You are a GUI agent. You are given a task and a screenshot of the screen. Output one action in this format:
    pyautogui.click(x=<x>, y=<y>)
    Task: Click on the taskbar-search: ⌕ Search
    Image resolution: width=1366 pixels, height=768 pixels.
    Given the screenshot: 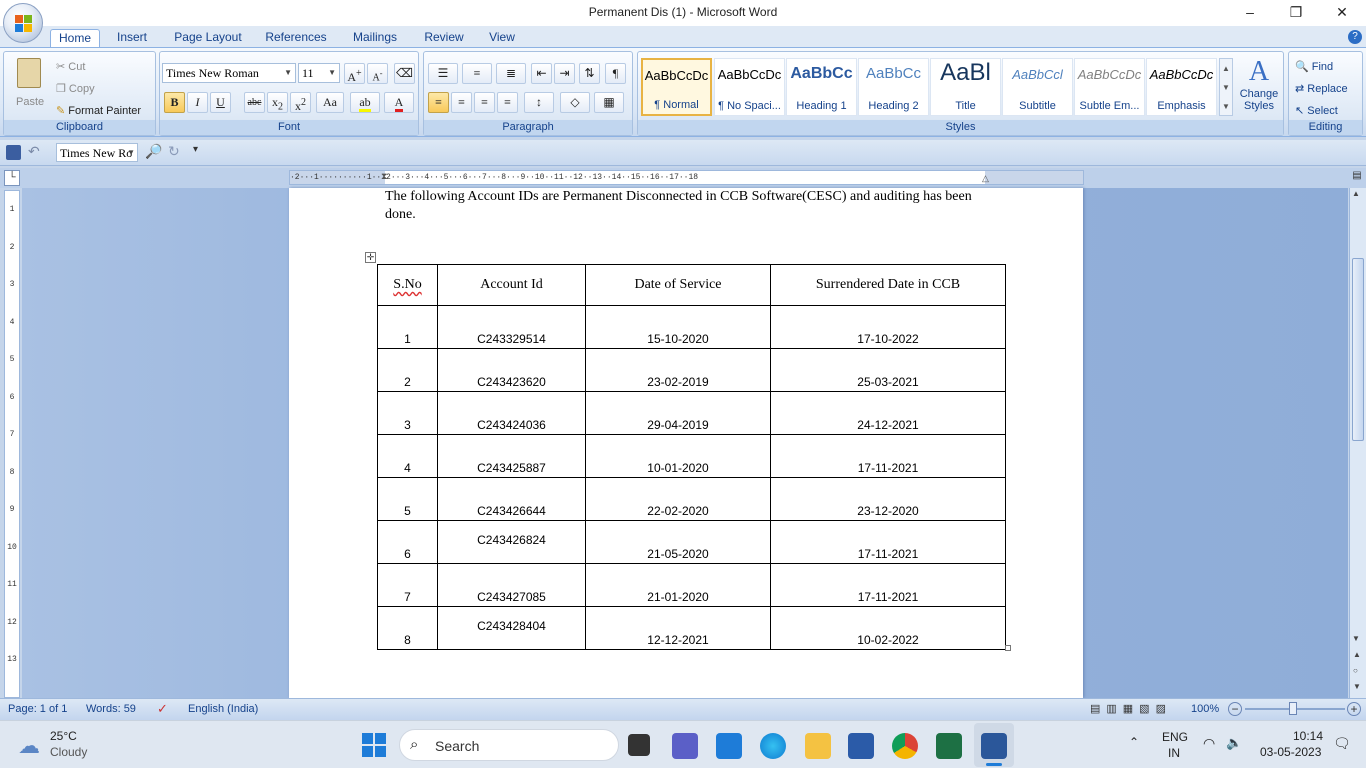 What is the action you would take?
    pyautogui.click(x=509, y=745)
    